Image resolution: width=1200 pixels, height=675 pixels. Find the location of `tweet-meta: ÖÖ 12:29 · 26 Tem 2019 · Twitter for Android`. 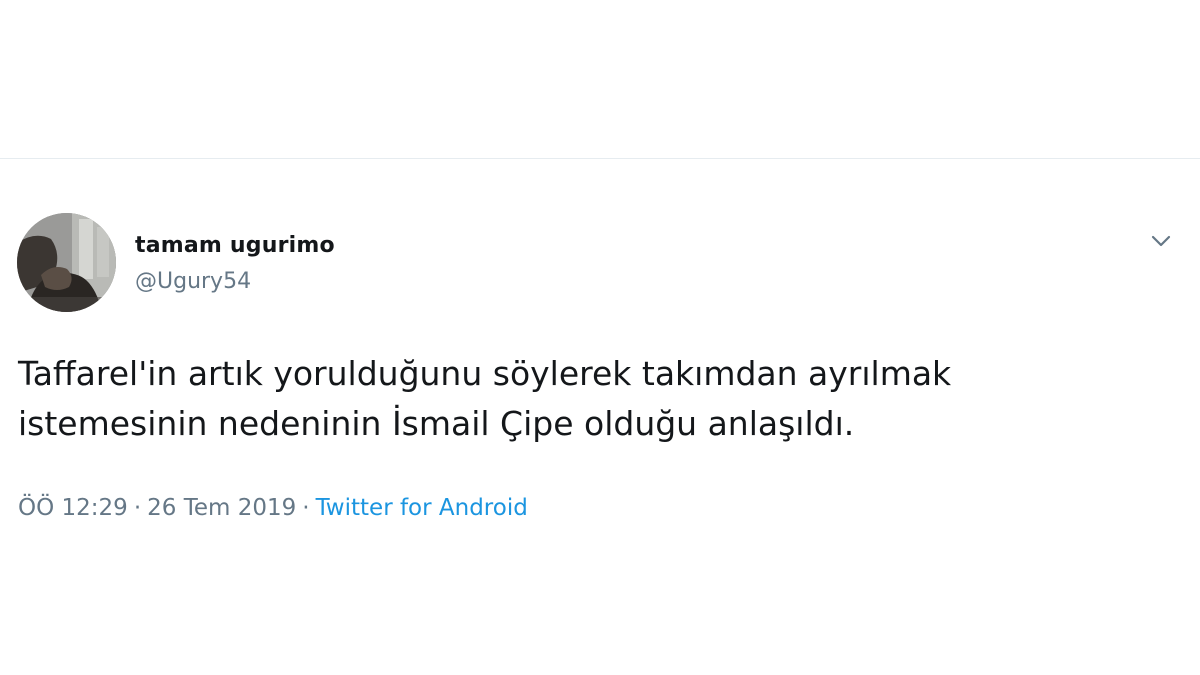

tweet-meta: ÖÖ 12:29 · 26 Tem 2019 · Twitter for Android is located at coordinates (273, 508).